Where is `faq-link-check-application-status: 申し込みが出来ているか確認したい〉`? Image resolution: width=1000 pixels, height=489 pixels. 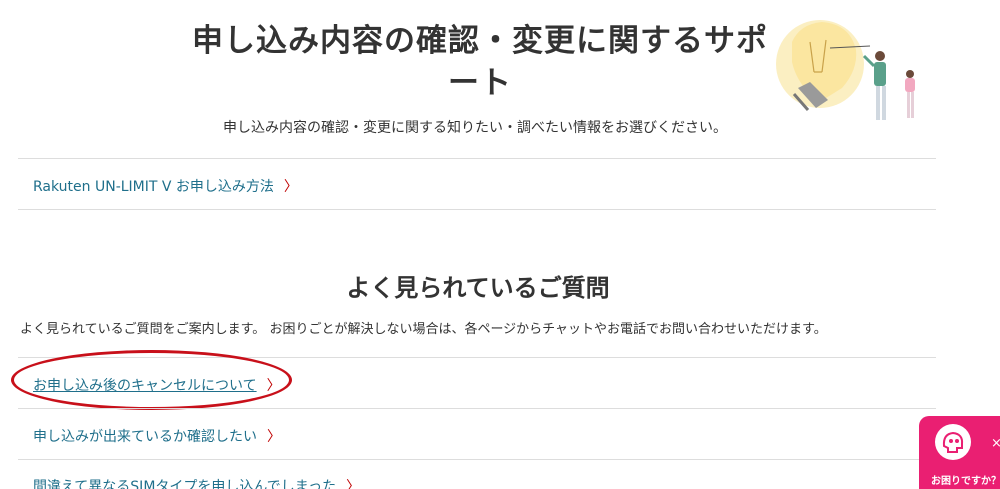
faq-link-check-application-status: 申し込みが出来ているか確認したい〉 is located at coordinates (157, 436).